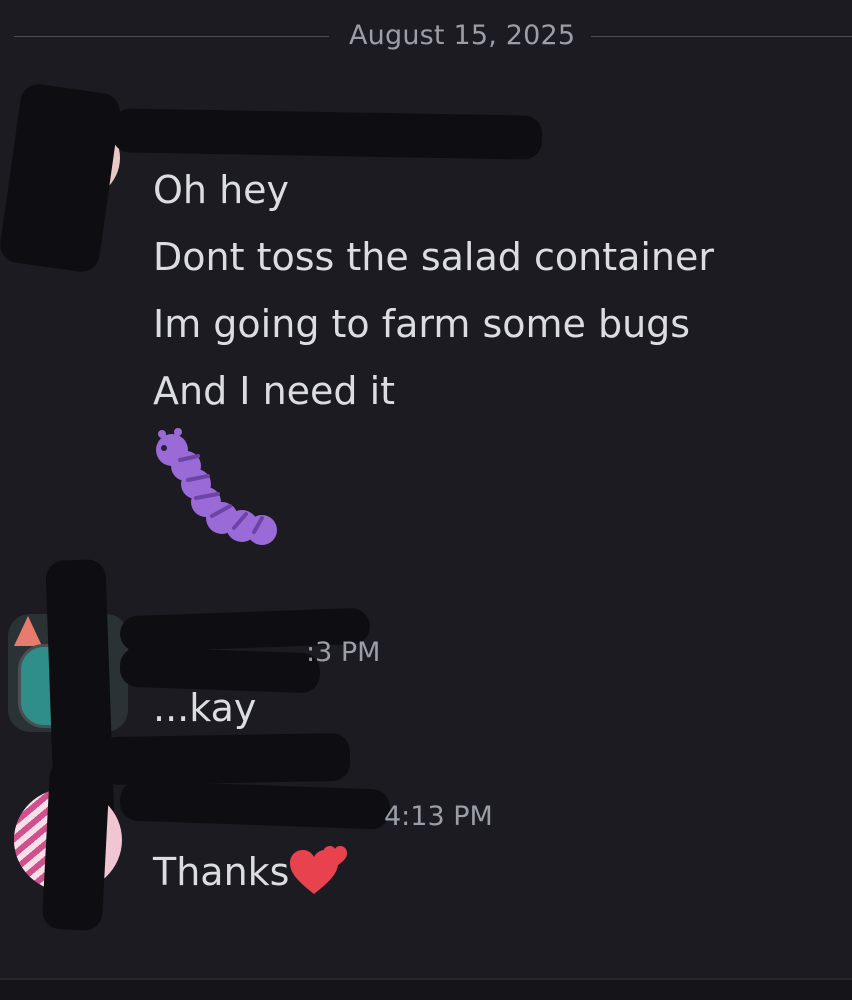 This screenshot has width=852, height=1000. Describe the element at coordinates (171, 36) in the screenshot. I see `divider-line-left` at that location.